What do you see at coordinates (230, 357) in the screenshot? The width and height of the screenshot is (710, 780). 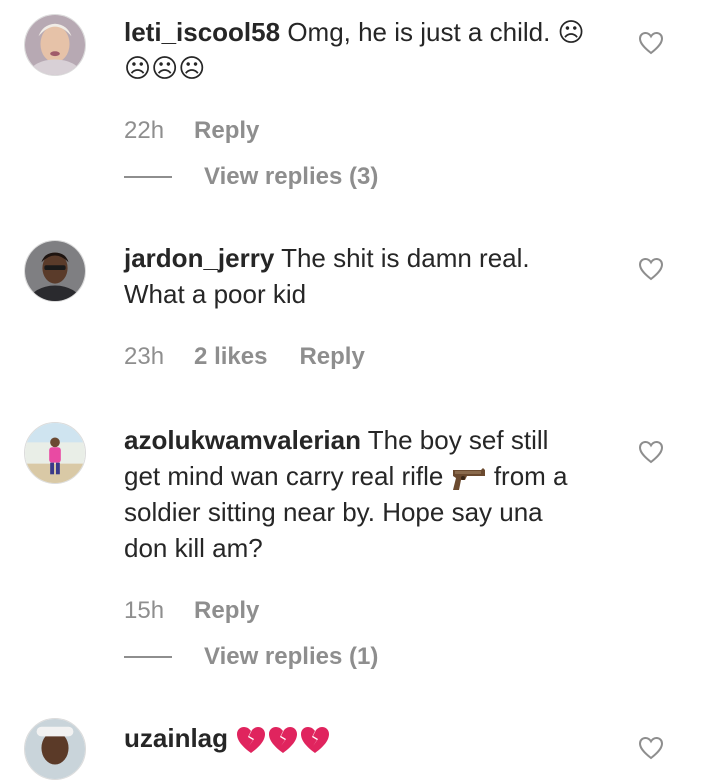 I see `likes-count: 2 likes` at bounding box center [230, 357].